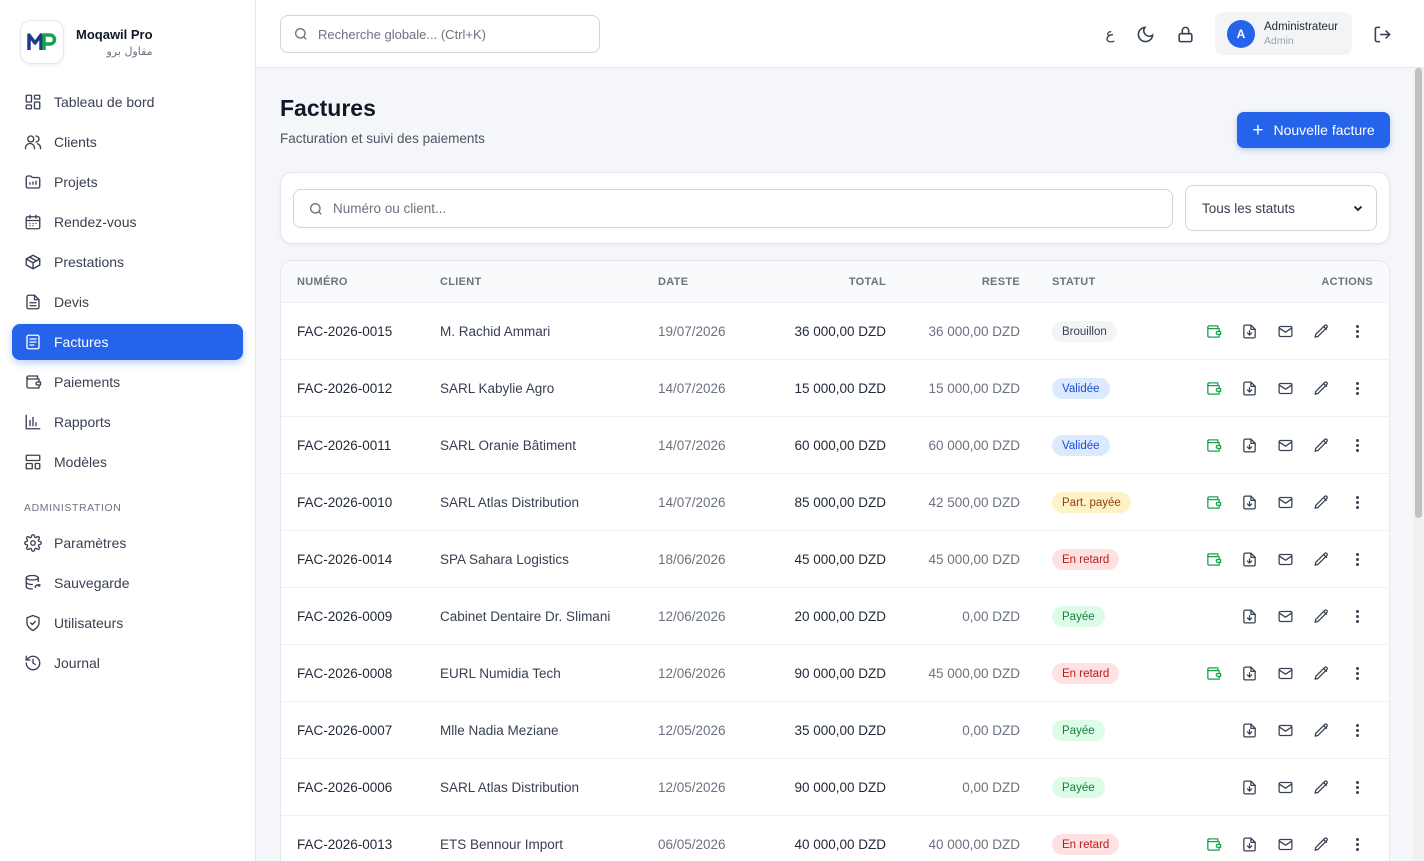  I want to click on sidebar-item-tableau-de-bord: Tableau de bord, so click(127, 102).